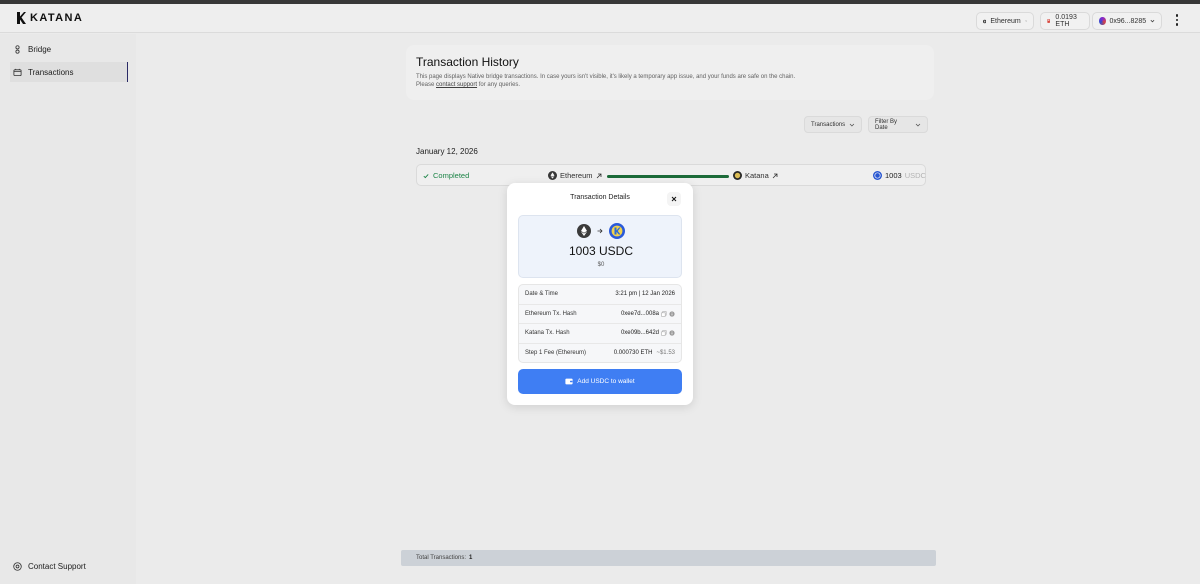  I want to click on modal-usd-value: $0, so click(601, 265).